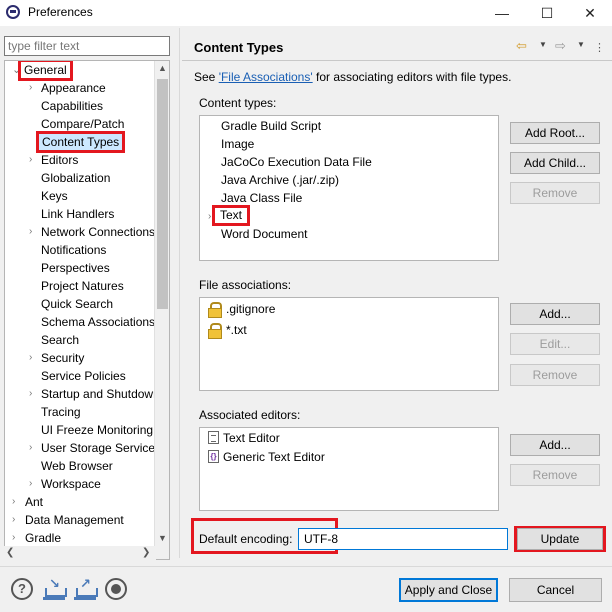 This screenshot has width=612, height=612. I want to click on help-icon: ?, so click(22, 589).